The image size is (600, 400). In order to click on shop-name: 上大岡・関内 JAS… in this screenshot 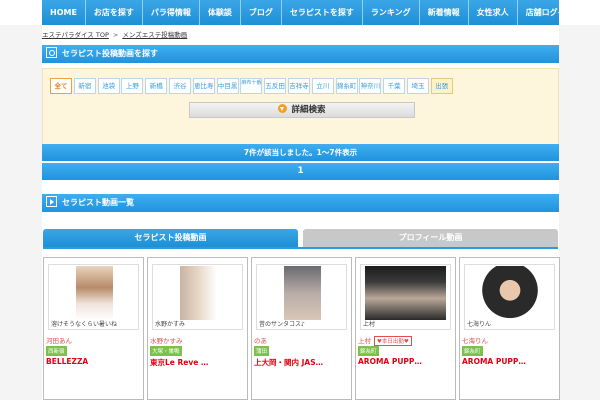, I will do `click(288, 362)`.